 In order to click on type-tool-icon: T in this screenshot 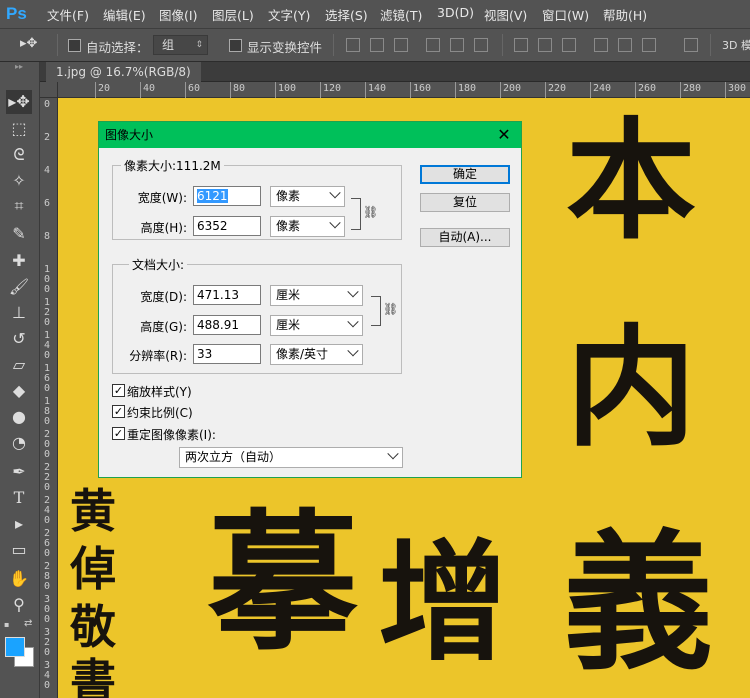, I will do `click(19, 498)`.